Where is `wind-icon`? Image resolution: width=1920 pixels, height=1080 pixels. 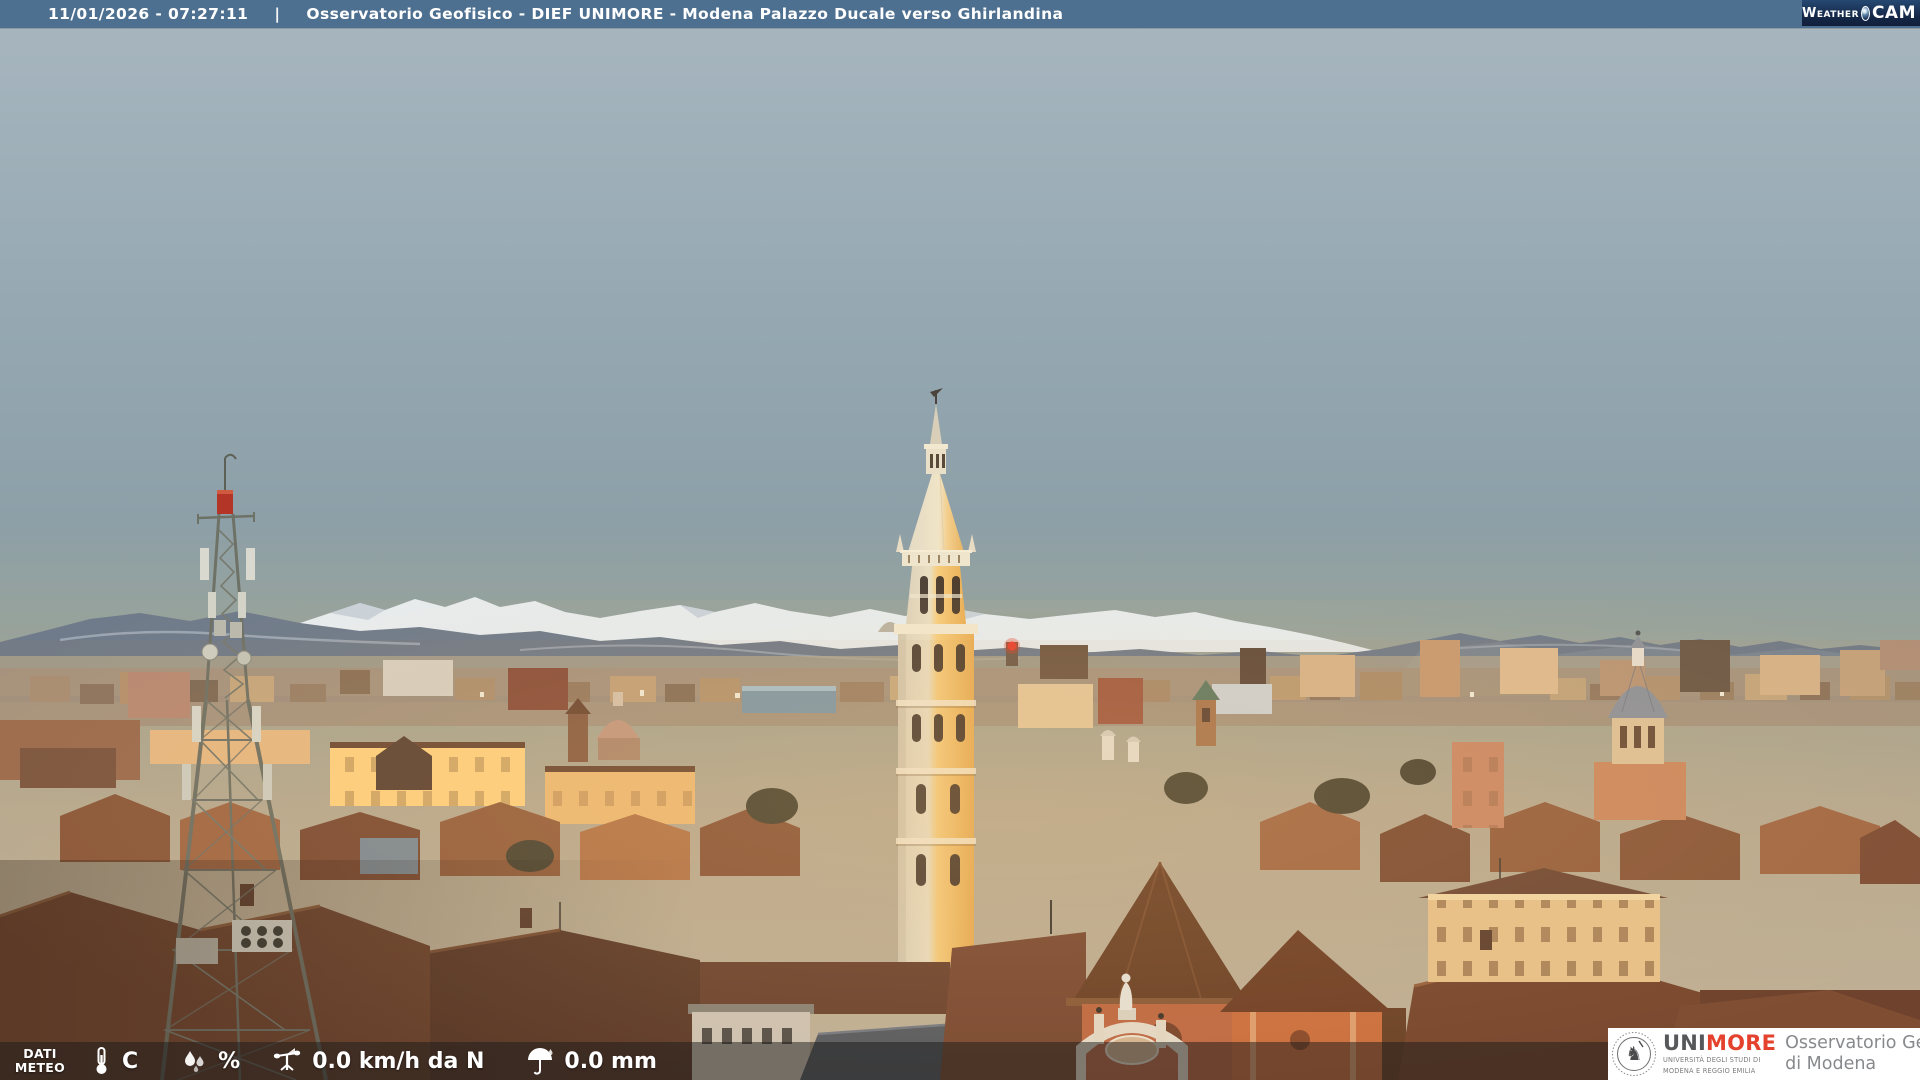 wind-icon is located at coordinates (287, 1059).